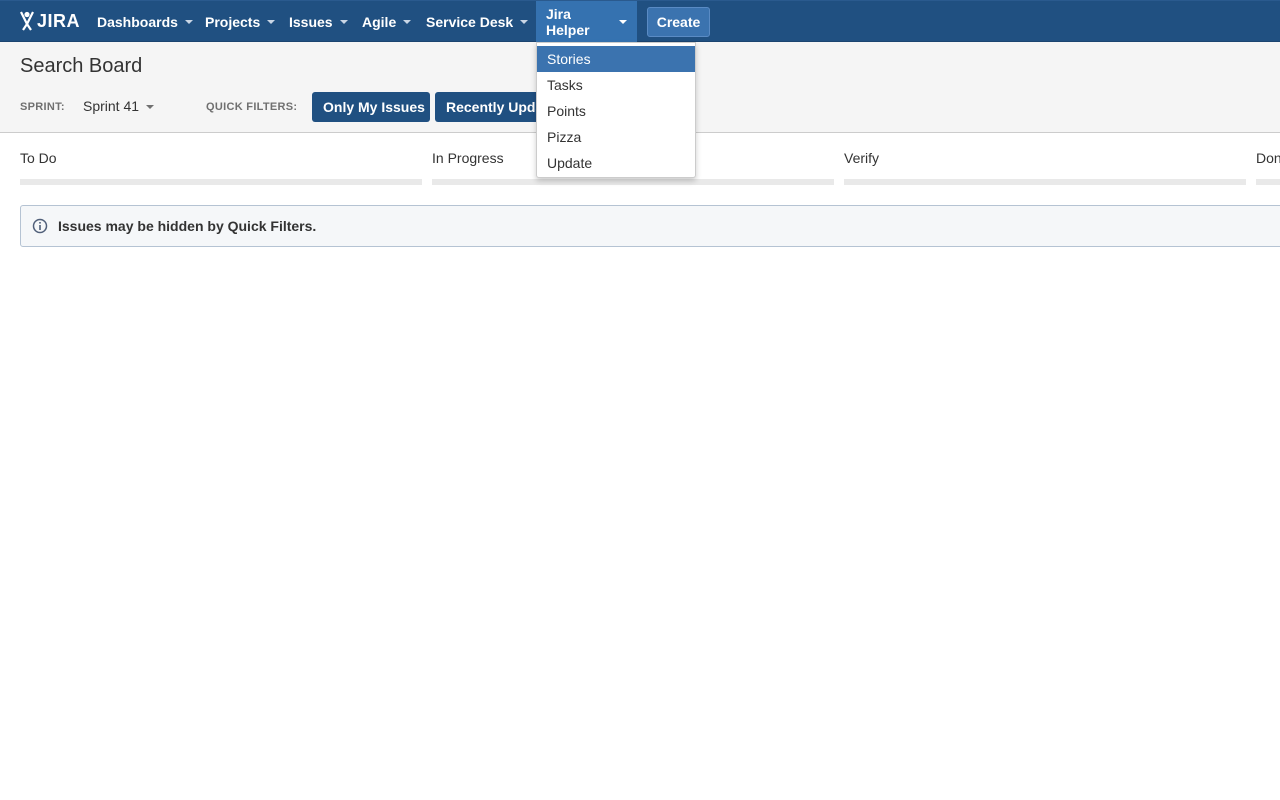 The image size is (1280, 800). I want to click on nav-item-service-desk: Service Desk, so click(477, 21).